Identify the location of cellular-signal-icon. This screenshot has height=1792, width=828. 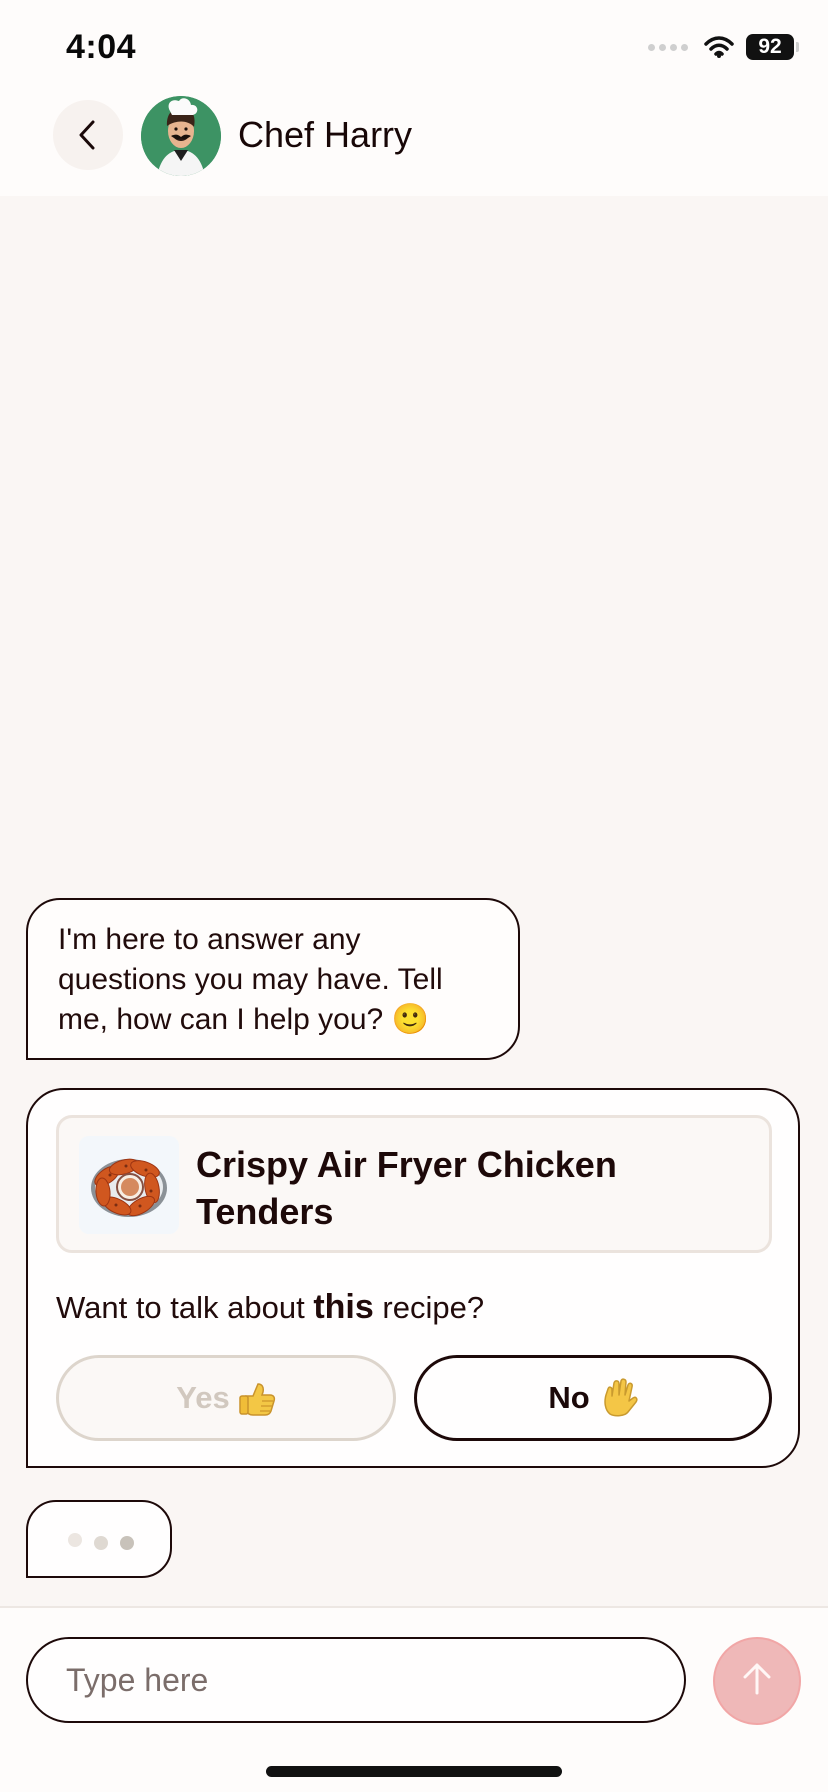
(668, 47).